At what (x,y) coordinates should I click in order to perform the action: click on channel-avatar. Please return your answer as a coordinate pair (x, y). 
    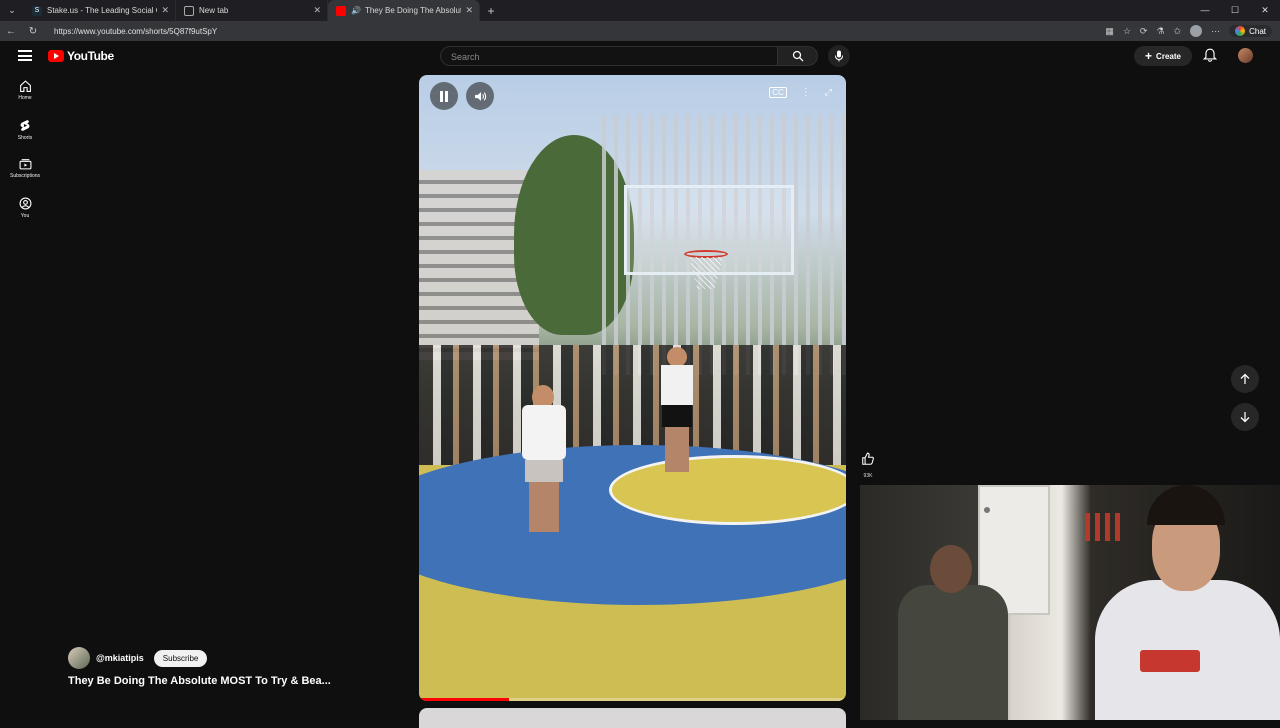
    Looking at the image, I should click on (79, 658).